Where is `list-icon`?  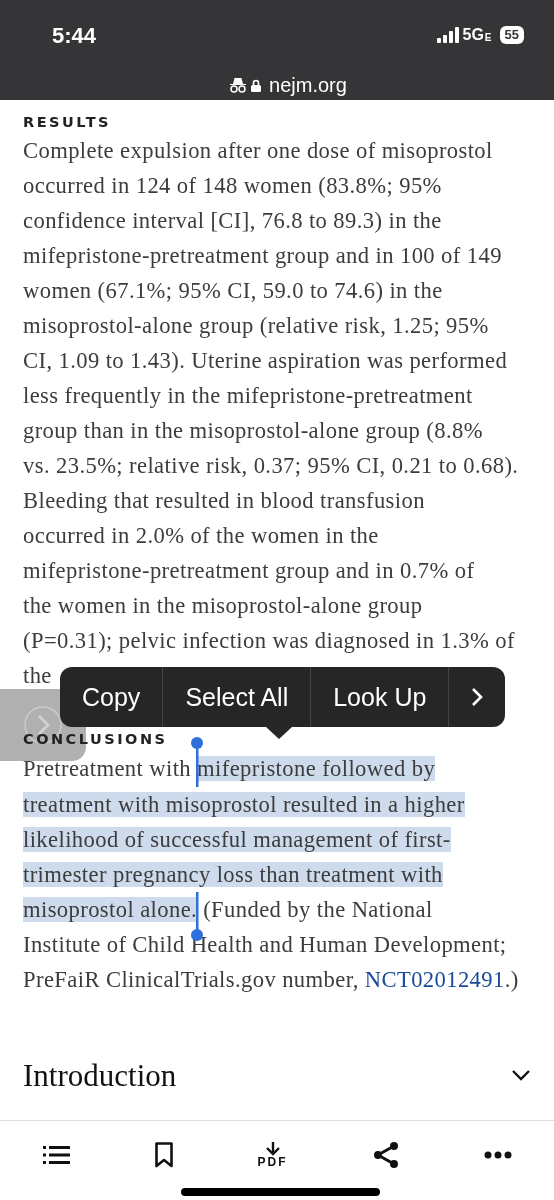
list-icon is located at coordinates (56, 1155).